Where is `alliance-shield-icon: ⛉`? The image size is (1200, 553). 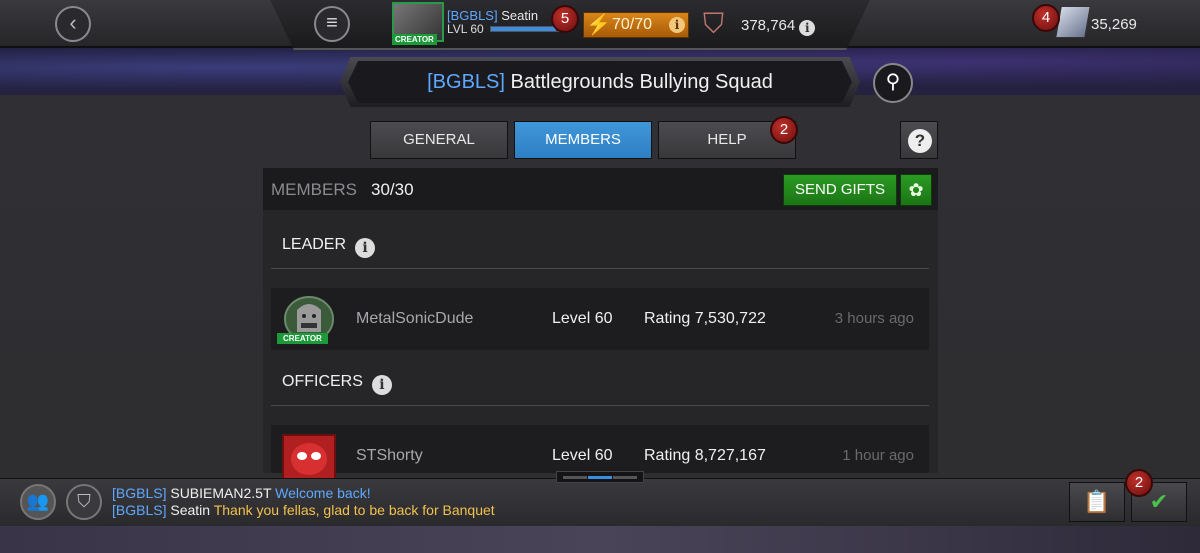
alliance-shield-icon: ⛉ is located at coordinates (84, 502).